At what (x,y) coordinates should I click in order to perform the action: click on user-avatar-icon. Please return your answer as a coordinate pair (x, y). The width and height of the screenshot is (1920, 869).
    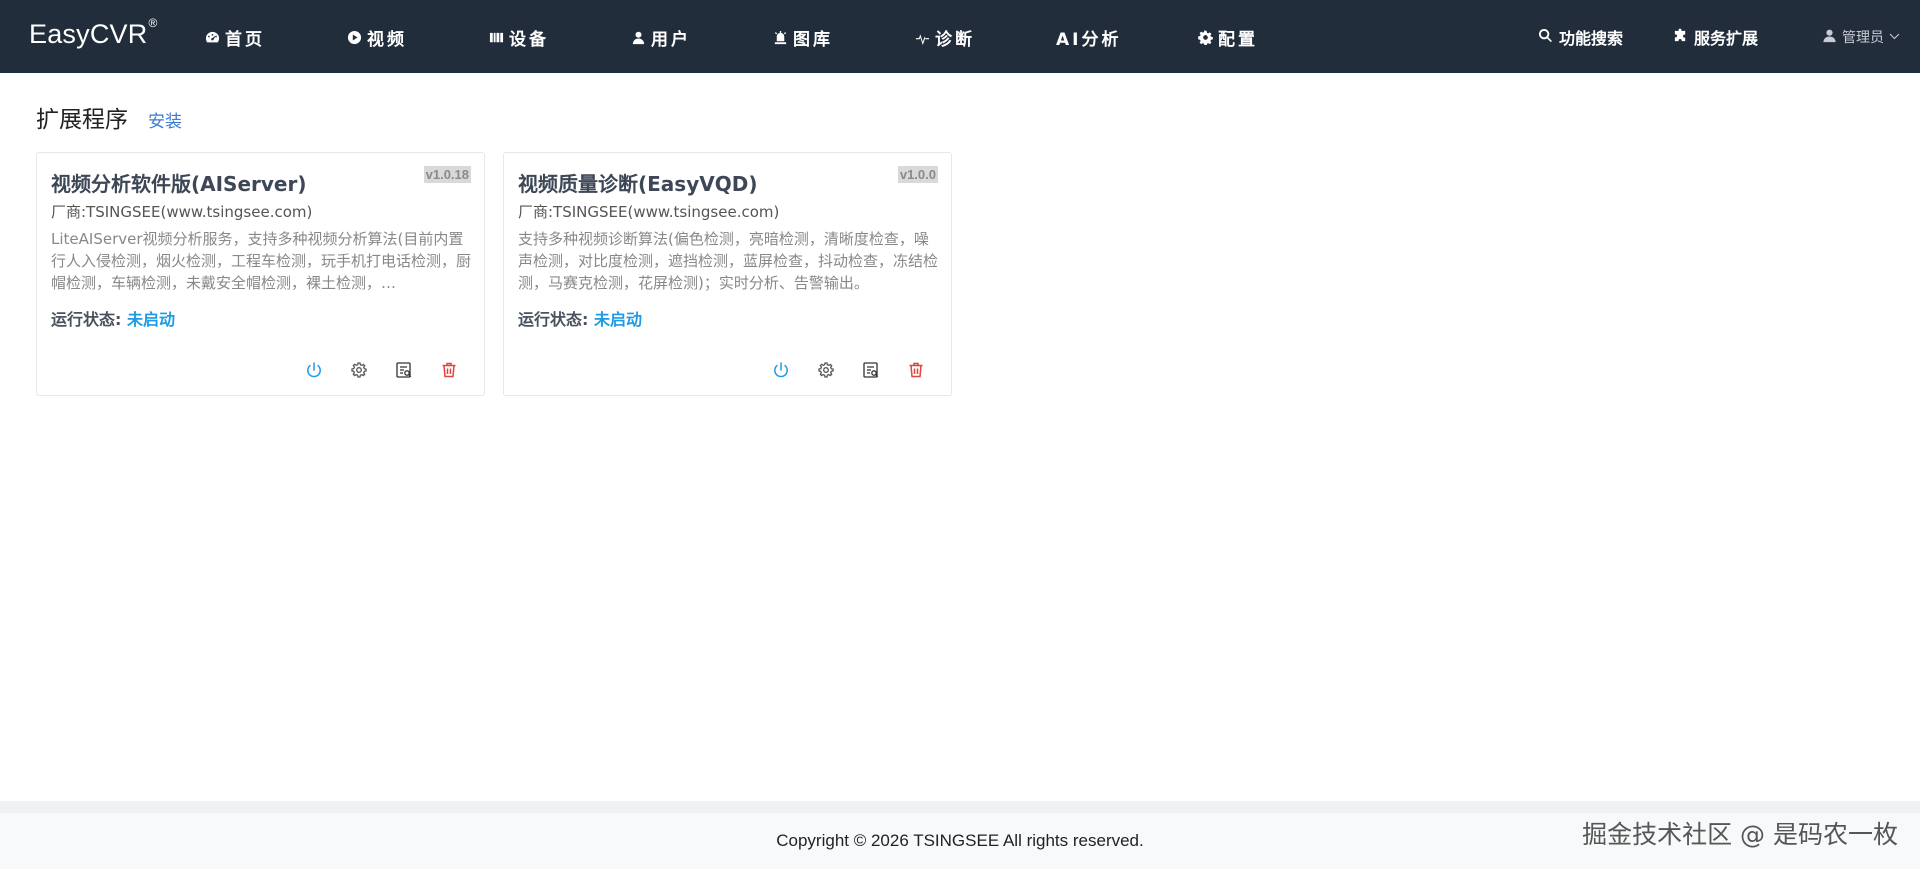
    Looking at the image, I should click on (1829, 37).